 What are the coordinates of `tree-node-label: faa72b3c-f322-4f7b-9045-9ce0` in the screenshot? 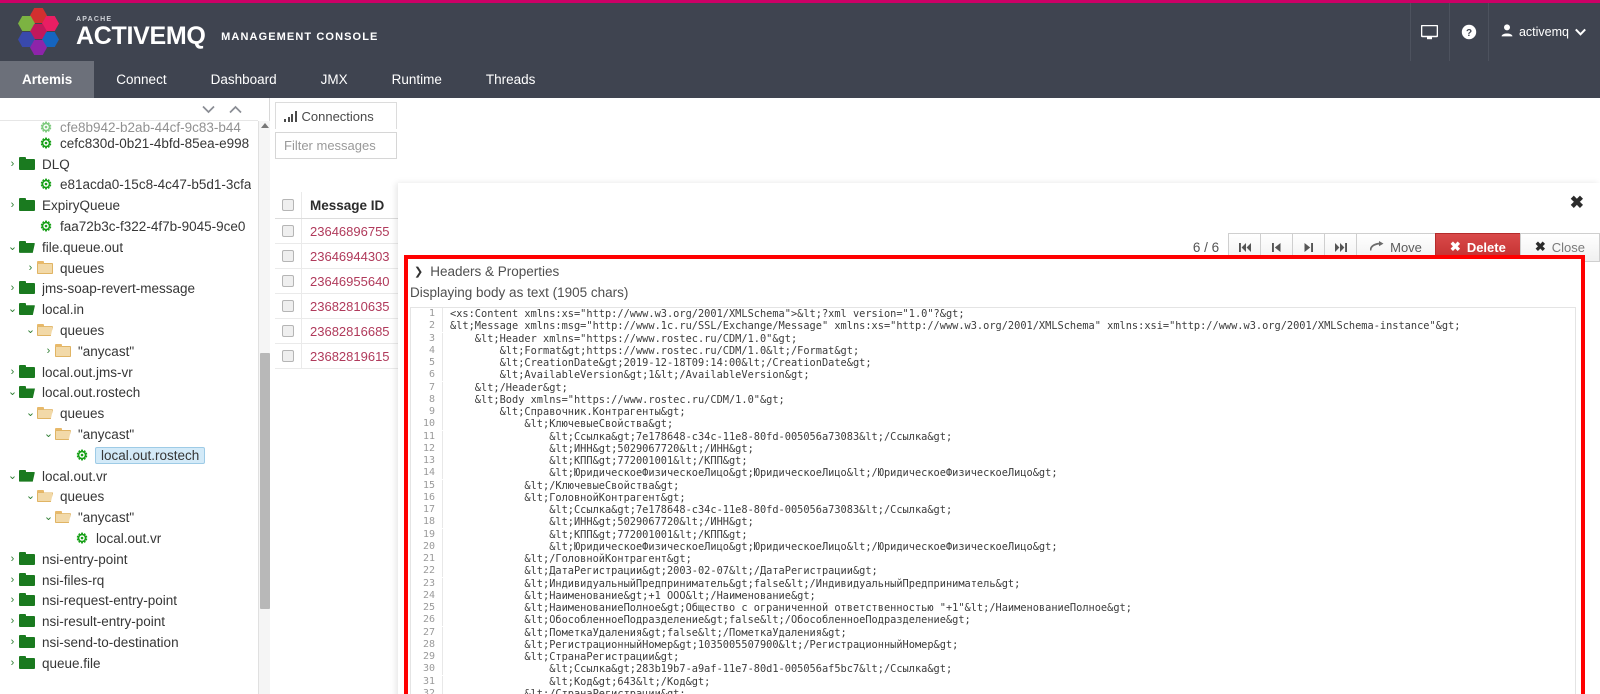 It's located at (153, 227).